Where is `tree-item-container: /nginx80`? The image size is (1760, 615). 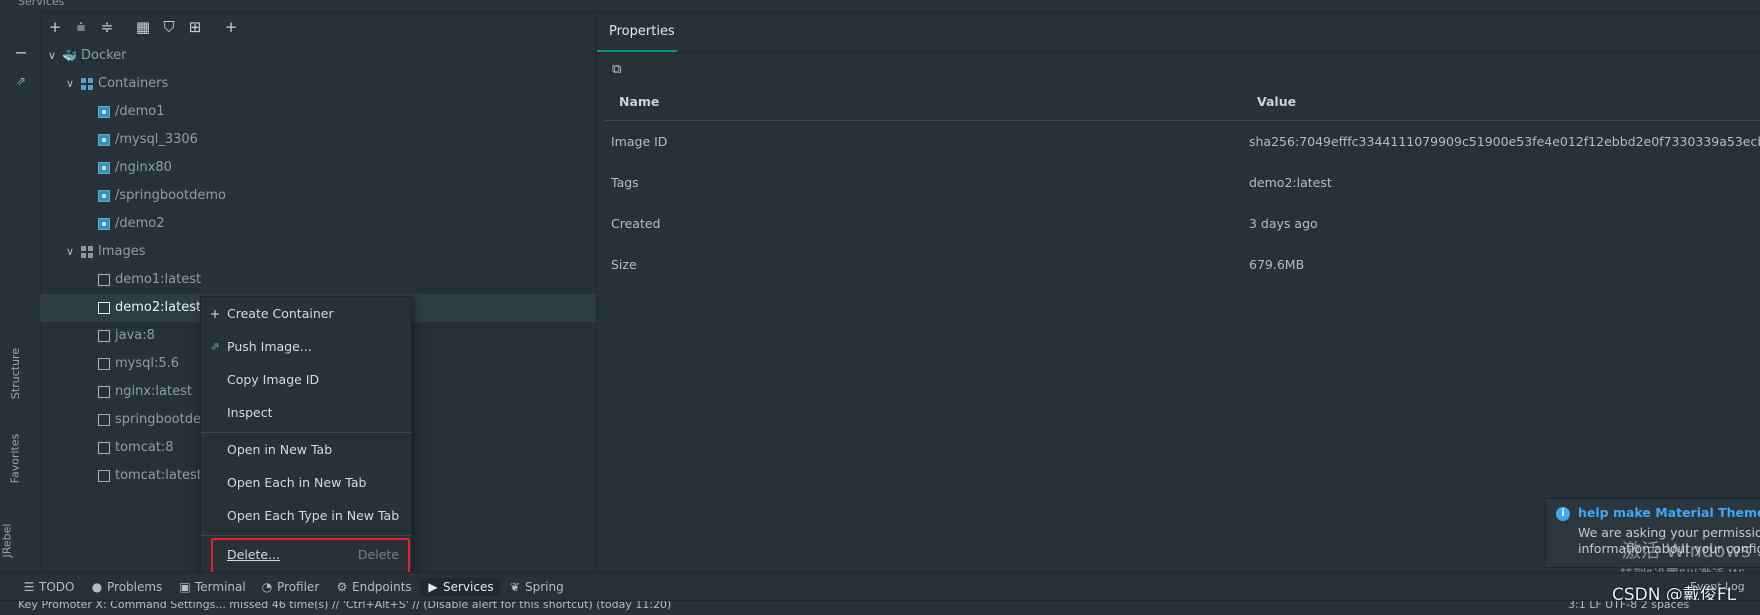 tree-item-container: /nginx80 is located at coordinates (318, 168).